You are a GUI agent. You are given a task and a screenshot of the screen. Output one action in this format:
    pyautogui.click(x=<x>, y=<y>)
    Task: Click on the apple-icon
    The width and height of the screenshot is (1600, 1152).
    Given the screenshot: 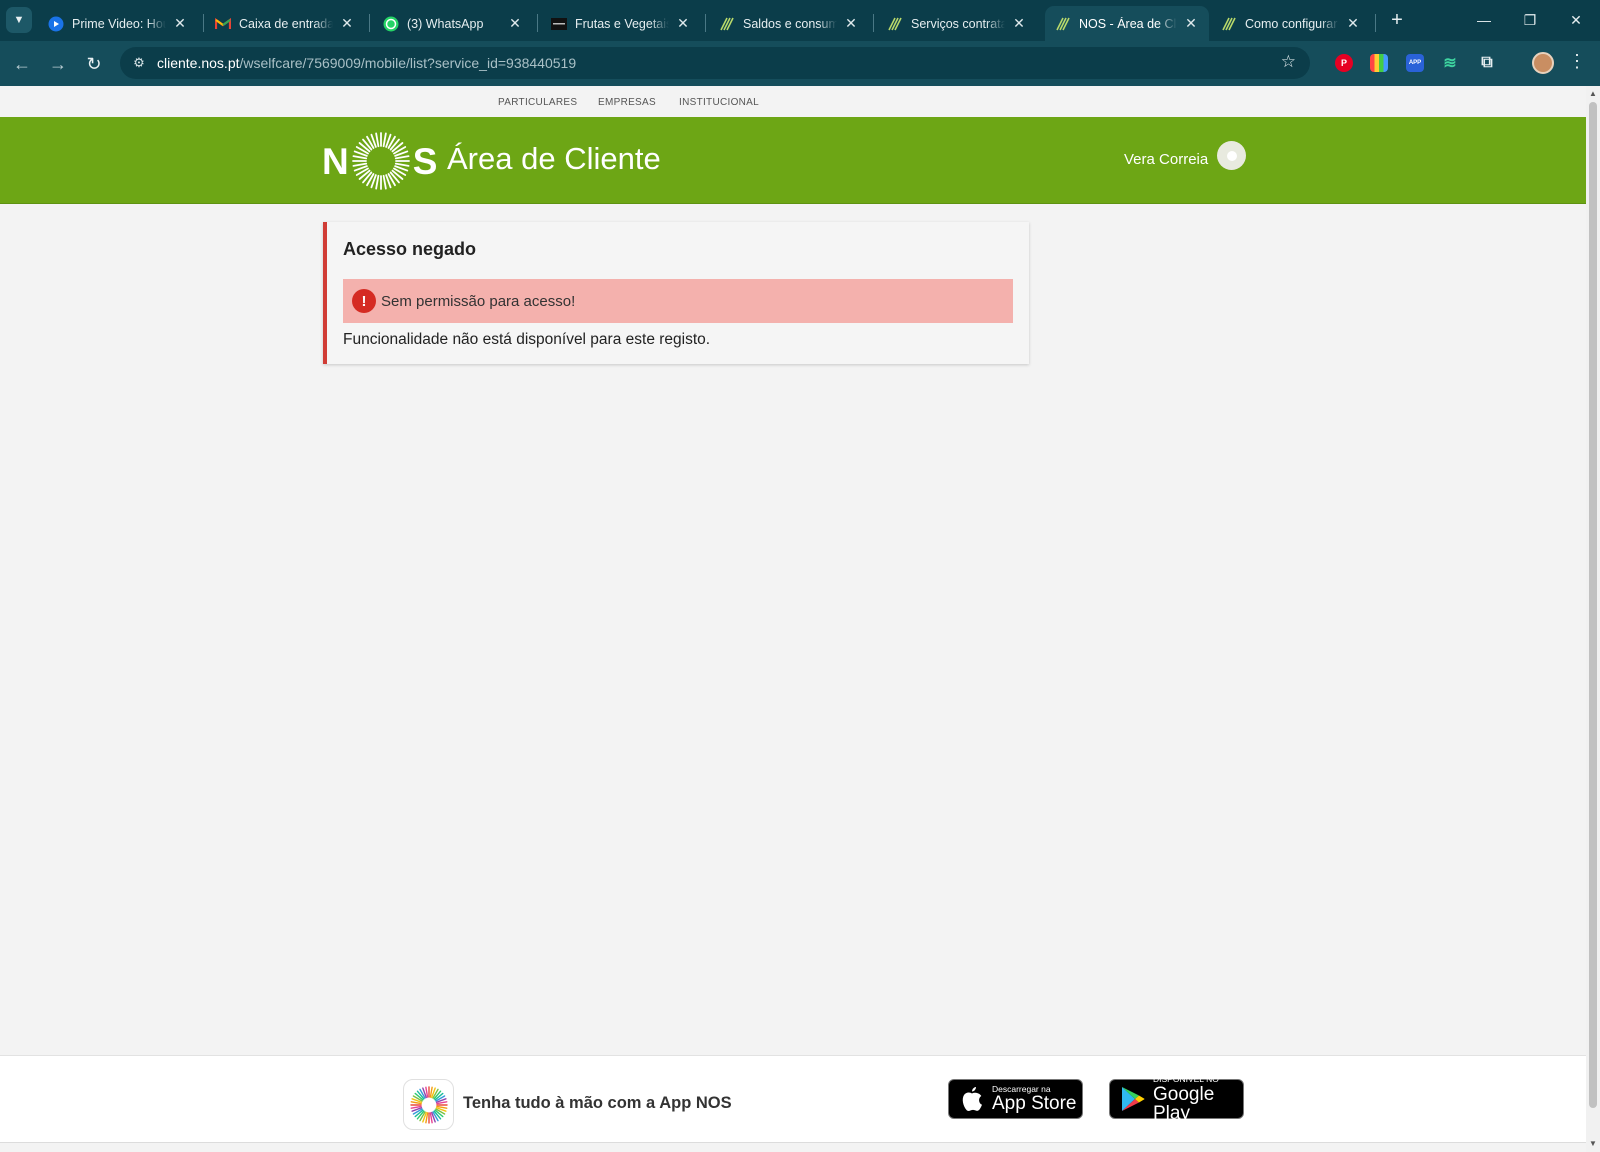 What is the action you would take?
    pyautogui.click(x=972, y=1099)
    